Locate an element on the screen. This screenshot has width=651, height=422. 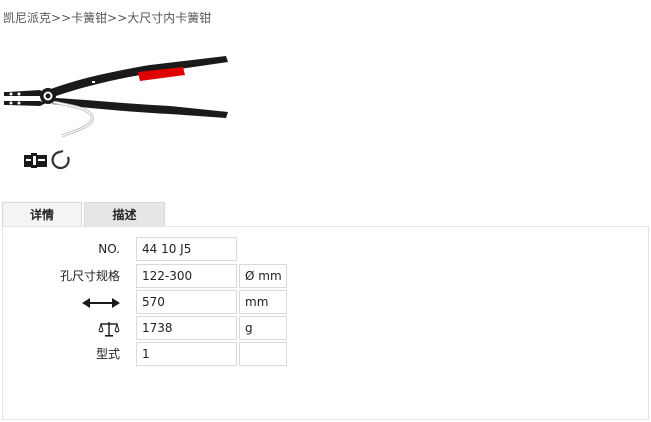
weight-scale-icon is located at coordinates (109, 329).